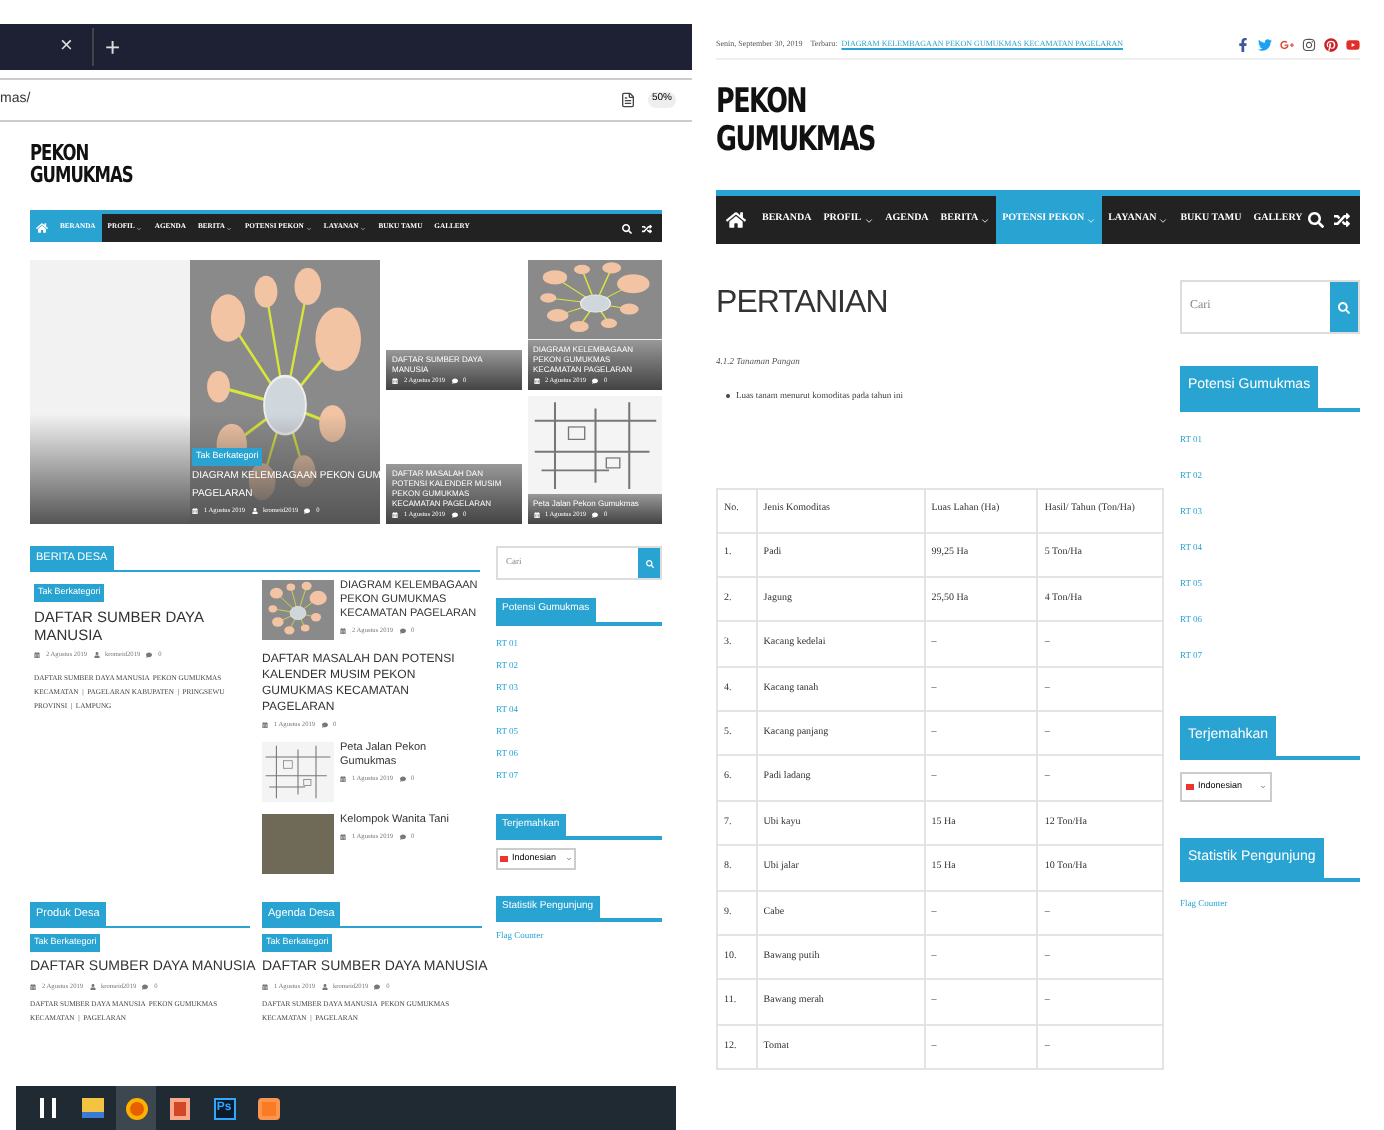  I want to click on folder-icon, so click(92, 1108).